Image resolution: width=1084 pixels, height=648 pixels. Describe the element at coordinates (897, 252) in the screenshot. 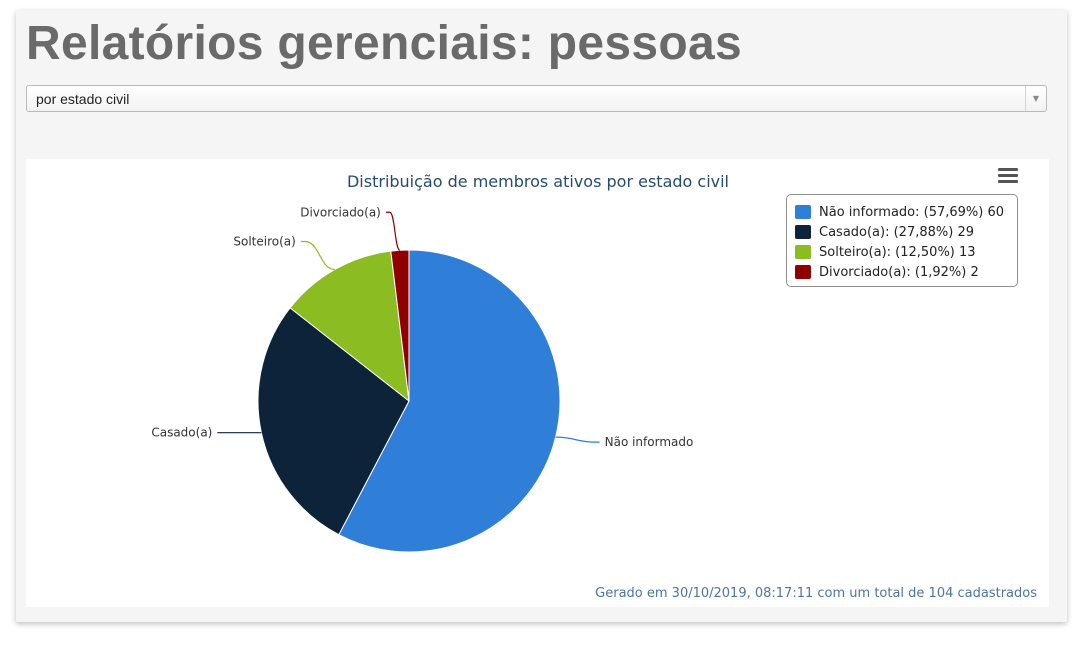

I see `legend-label: Solteiro(a): (12,50%) 13` at that location.